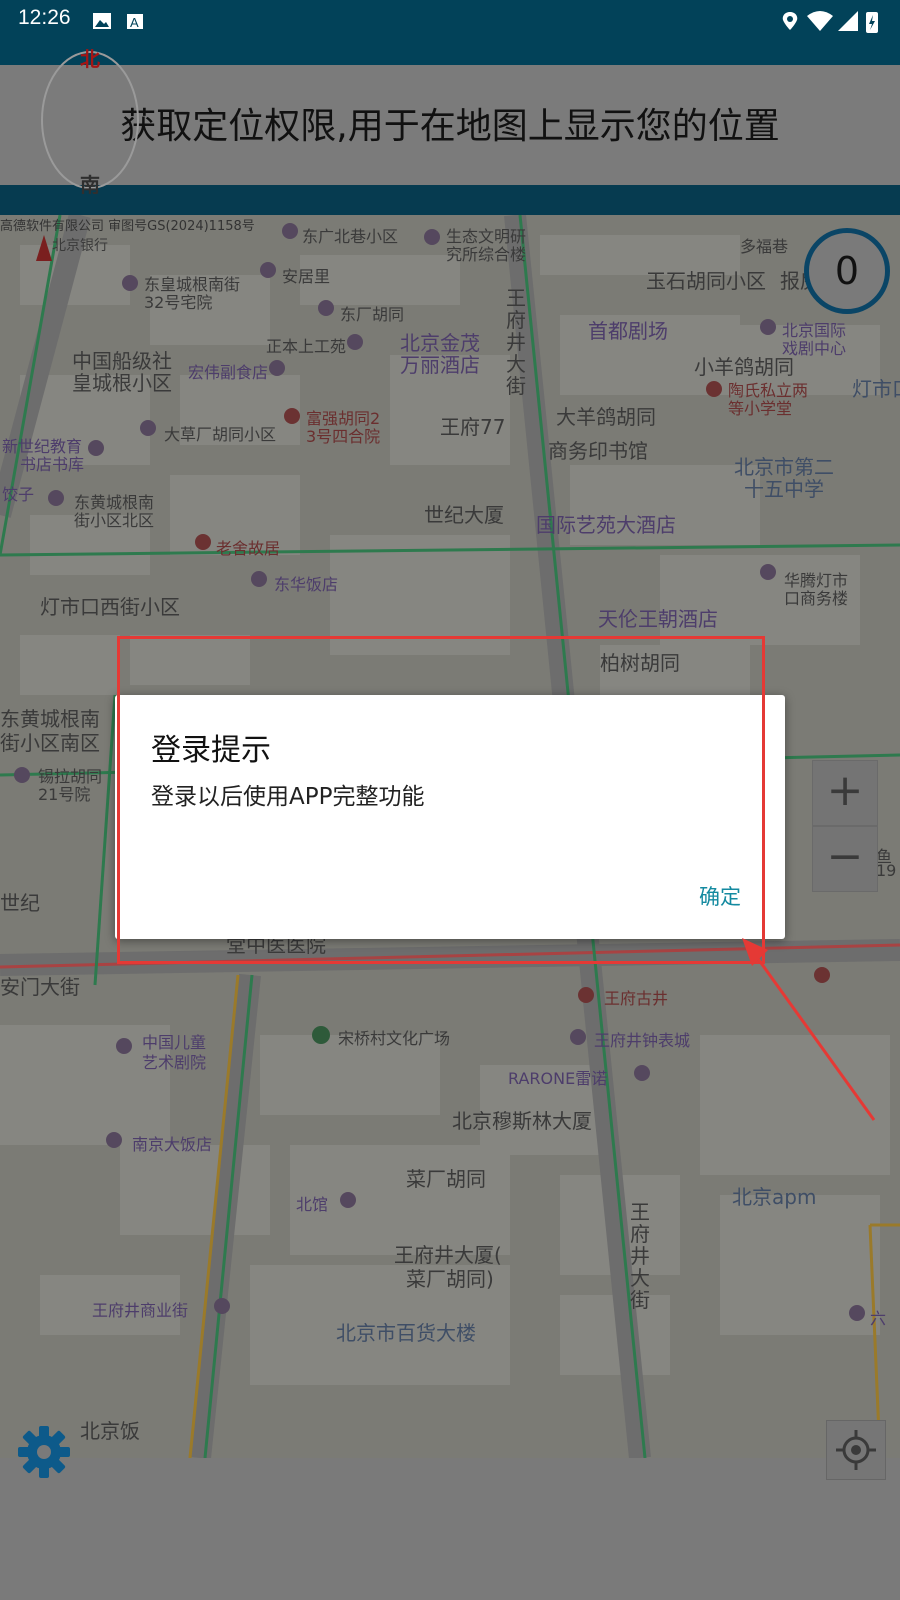 The width and height of the screenshot is (900, 1600). I want to click on crosshair-icon, so click(856, 1450).